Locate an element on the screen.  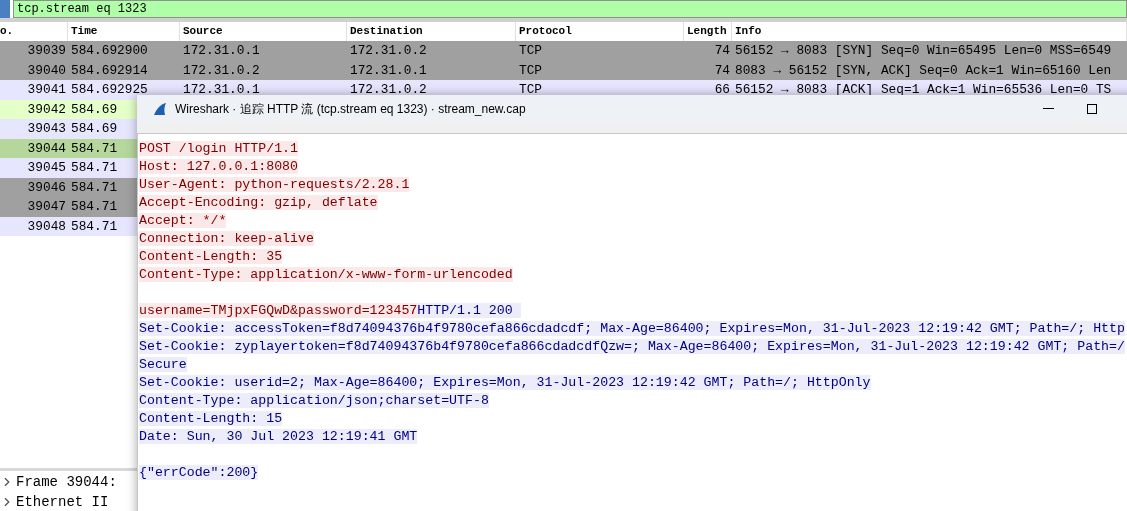
shark-fin-icon is located at coordinates (160, 108).